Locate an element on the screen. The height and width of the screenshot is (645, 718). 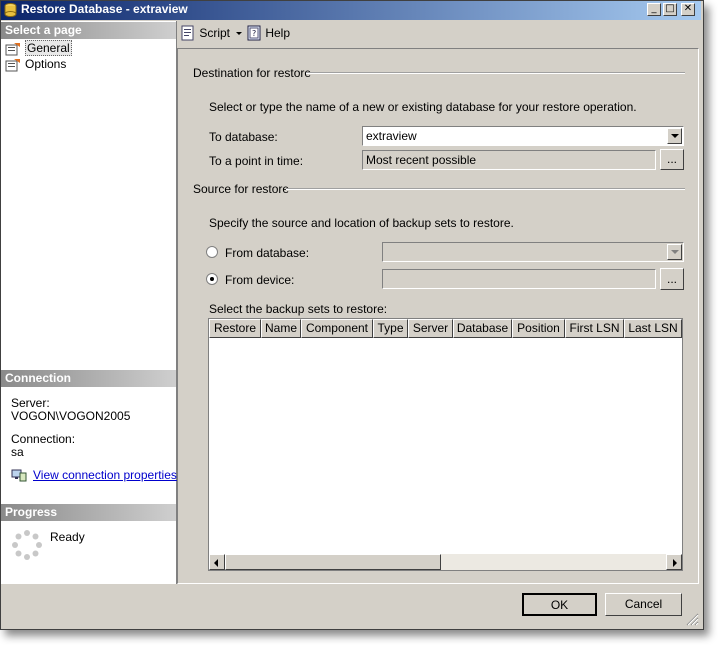
connection-header: Connection is located at coordinates (88, 378).